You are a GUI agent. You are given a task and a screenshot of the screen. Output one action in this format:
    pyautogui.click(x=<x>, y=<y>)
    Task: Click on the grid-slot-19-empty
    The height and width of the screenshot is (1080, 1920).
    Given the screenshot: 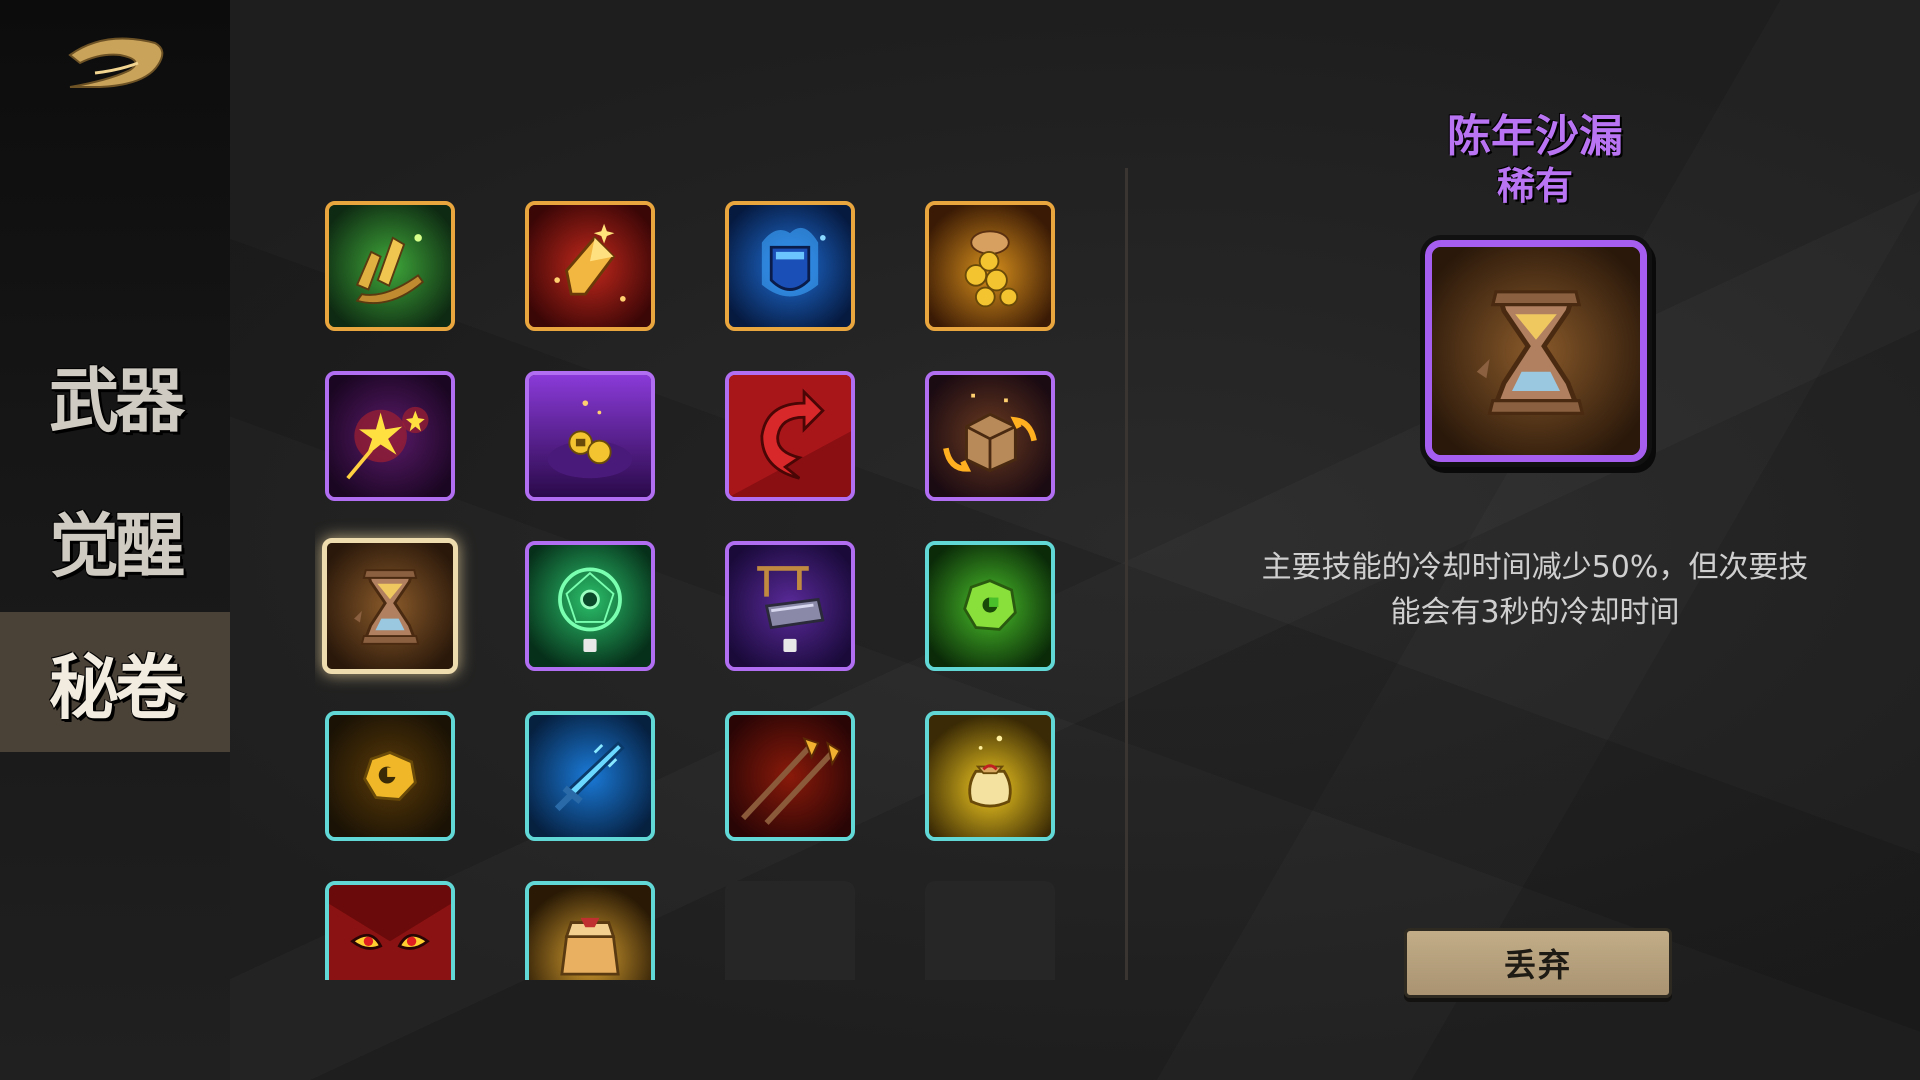 What is the action you would take?
    pyautogui.click(x=790, y=930)
    